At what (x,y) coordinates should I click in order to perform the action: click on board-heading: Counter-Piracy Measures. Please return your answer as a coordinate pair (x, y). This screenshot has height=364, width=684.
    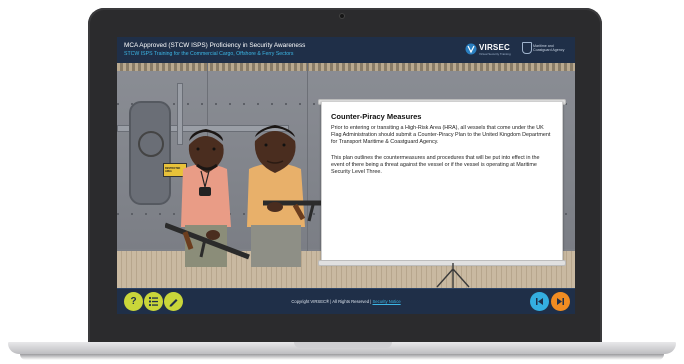
    Looking at the image, I should click on (376, 116).